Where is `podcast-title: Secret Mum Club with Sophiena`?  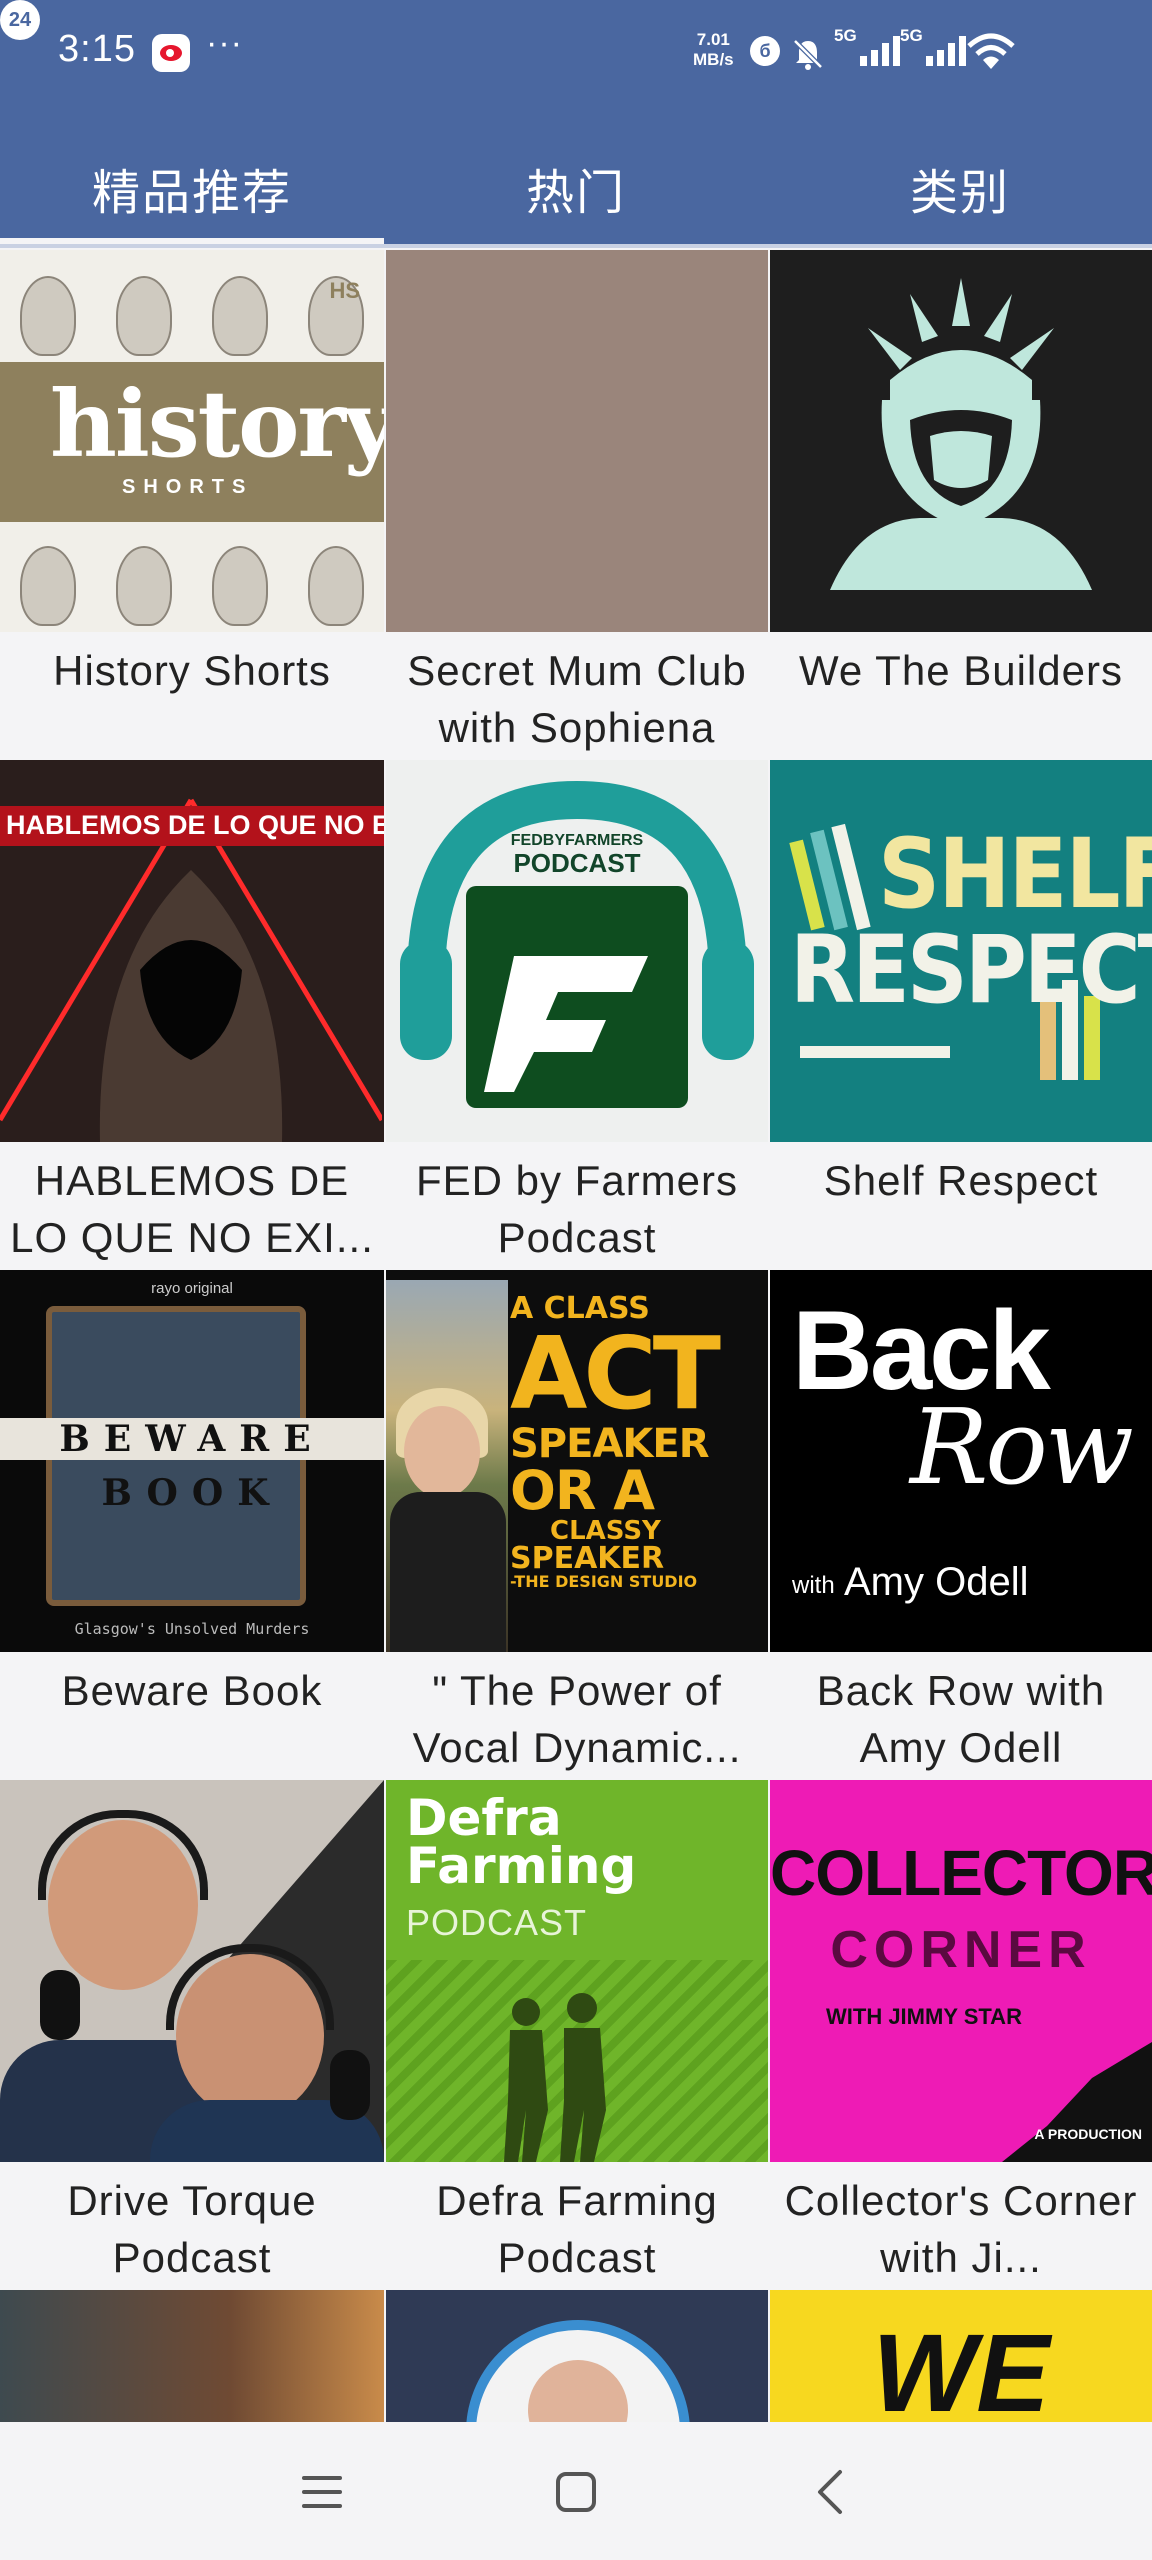 podcast-title: Secret Mum Club with Sophiena is located at coordinates (577, 699).